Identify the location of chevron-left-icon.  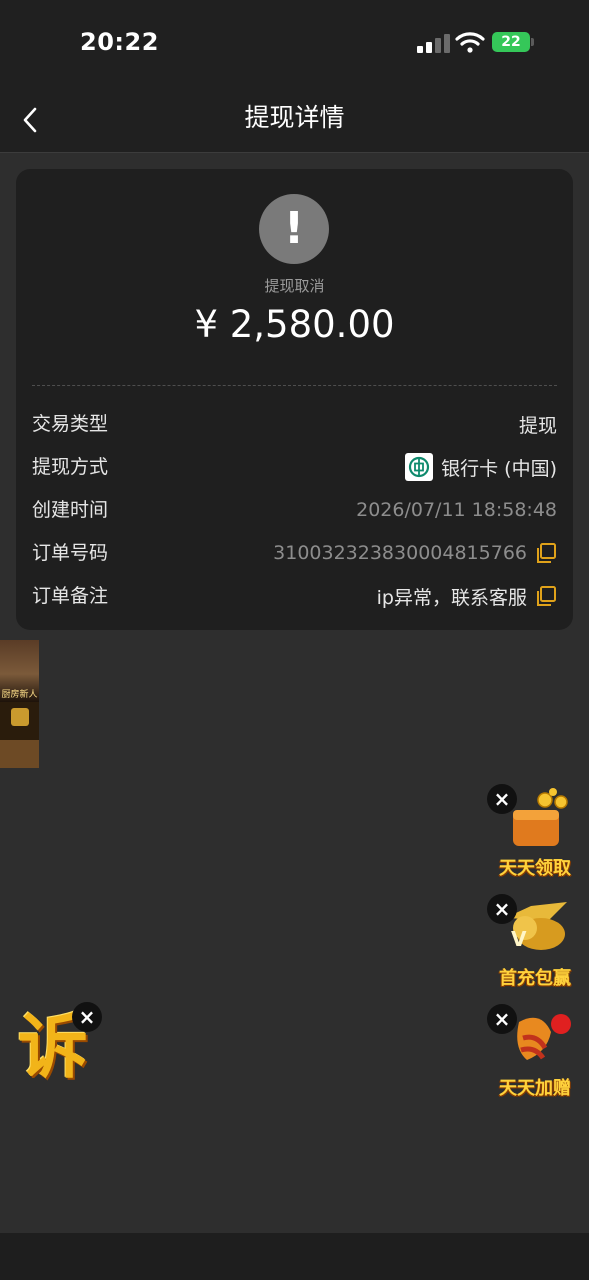
(30, 120).